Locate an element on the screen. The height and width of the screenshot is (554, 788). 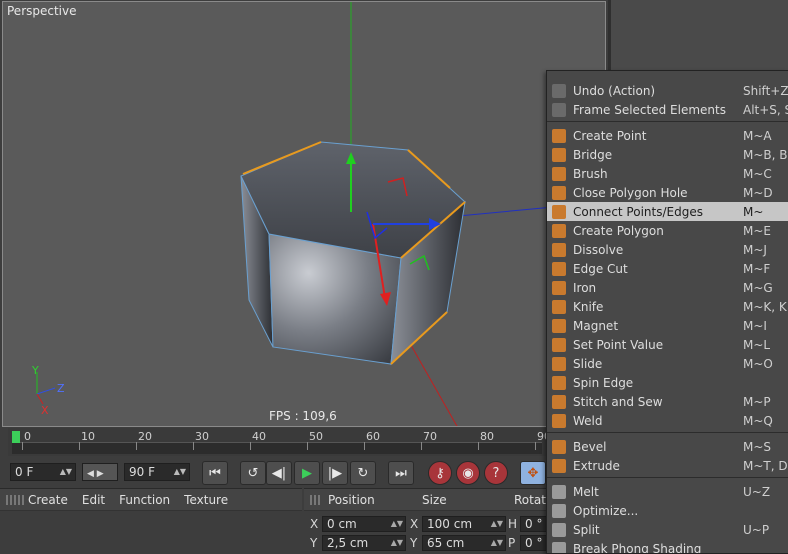
knife-icon is located at coordinates (559, 306).